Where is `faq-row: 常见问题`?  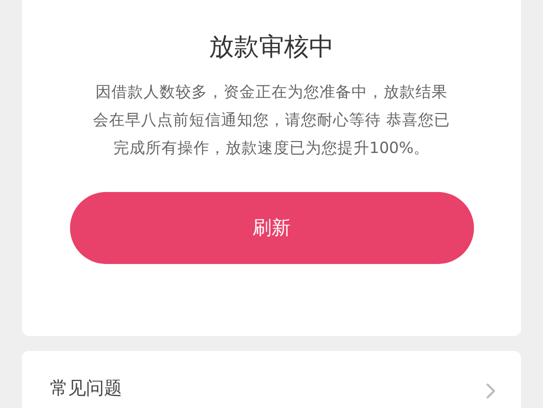
faq-row: 常见问题 is located at coordinates (271, 379).